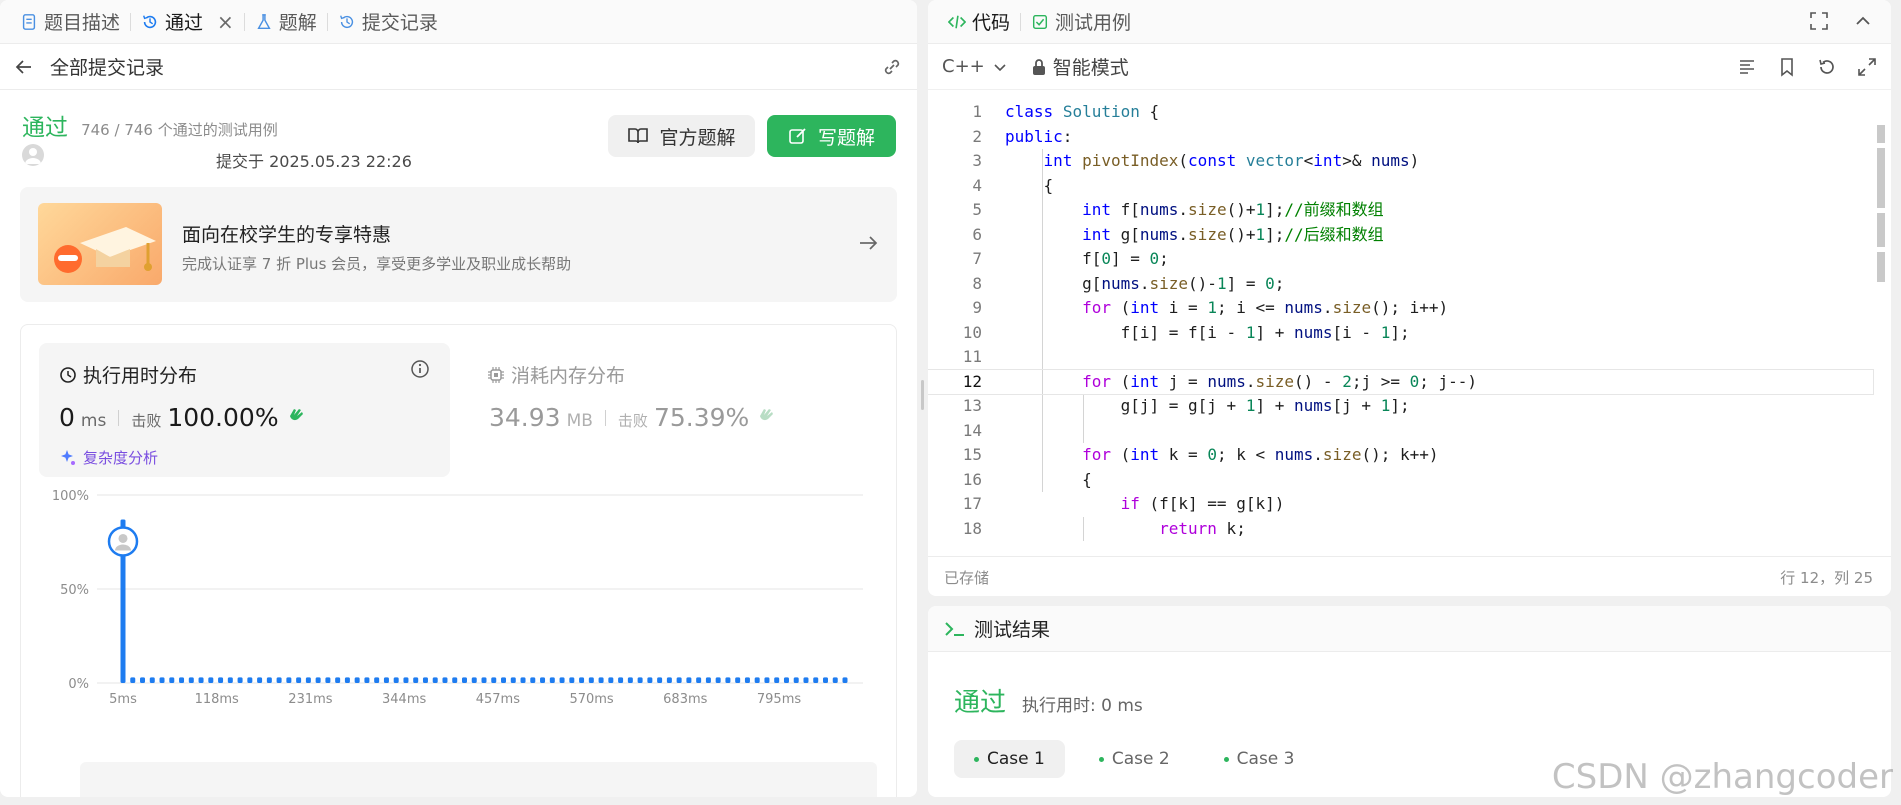 The height and width of the screenshot is (805, 1901). I want to click on terminal-icon, so click(954, 628).